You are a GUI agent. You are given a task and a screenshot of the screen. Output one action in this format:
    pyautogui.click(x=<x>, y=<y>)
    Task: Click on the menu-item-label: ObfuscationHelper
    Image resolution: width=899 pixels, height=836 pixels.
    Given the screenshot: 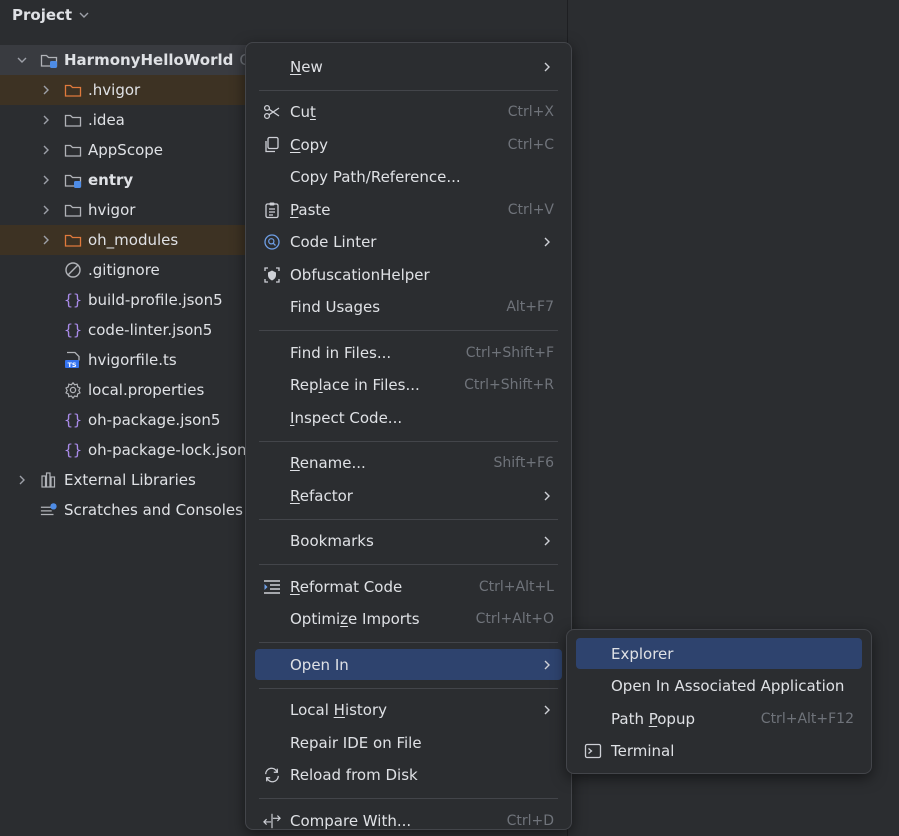 What is the action you would take?
    pyautogui.click(x=360, y=274)
    